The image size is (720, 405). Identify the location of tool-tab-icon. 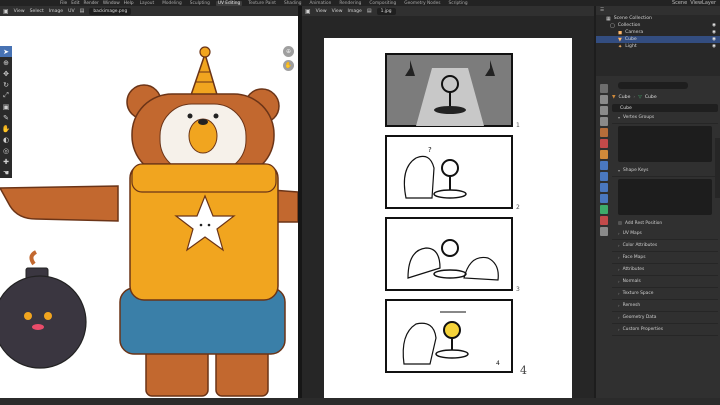
(604, 88).